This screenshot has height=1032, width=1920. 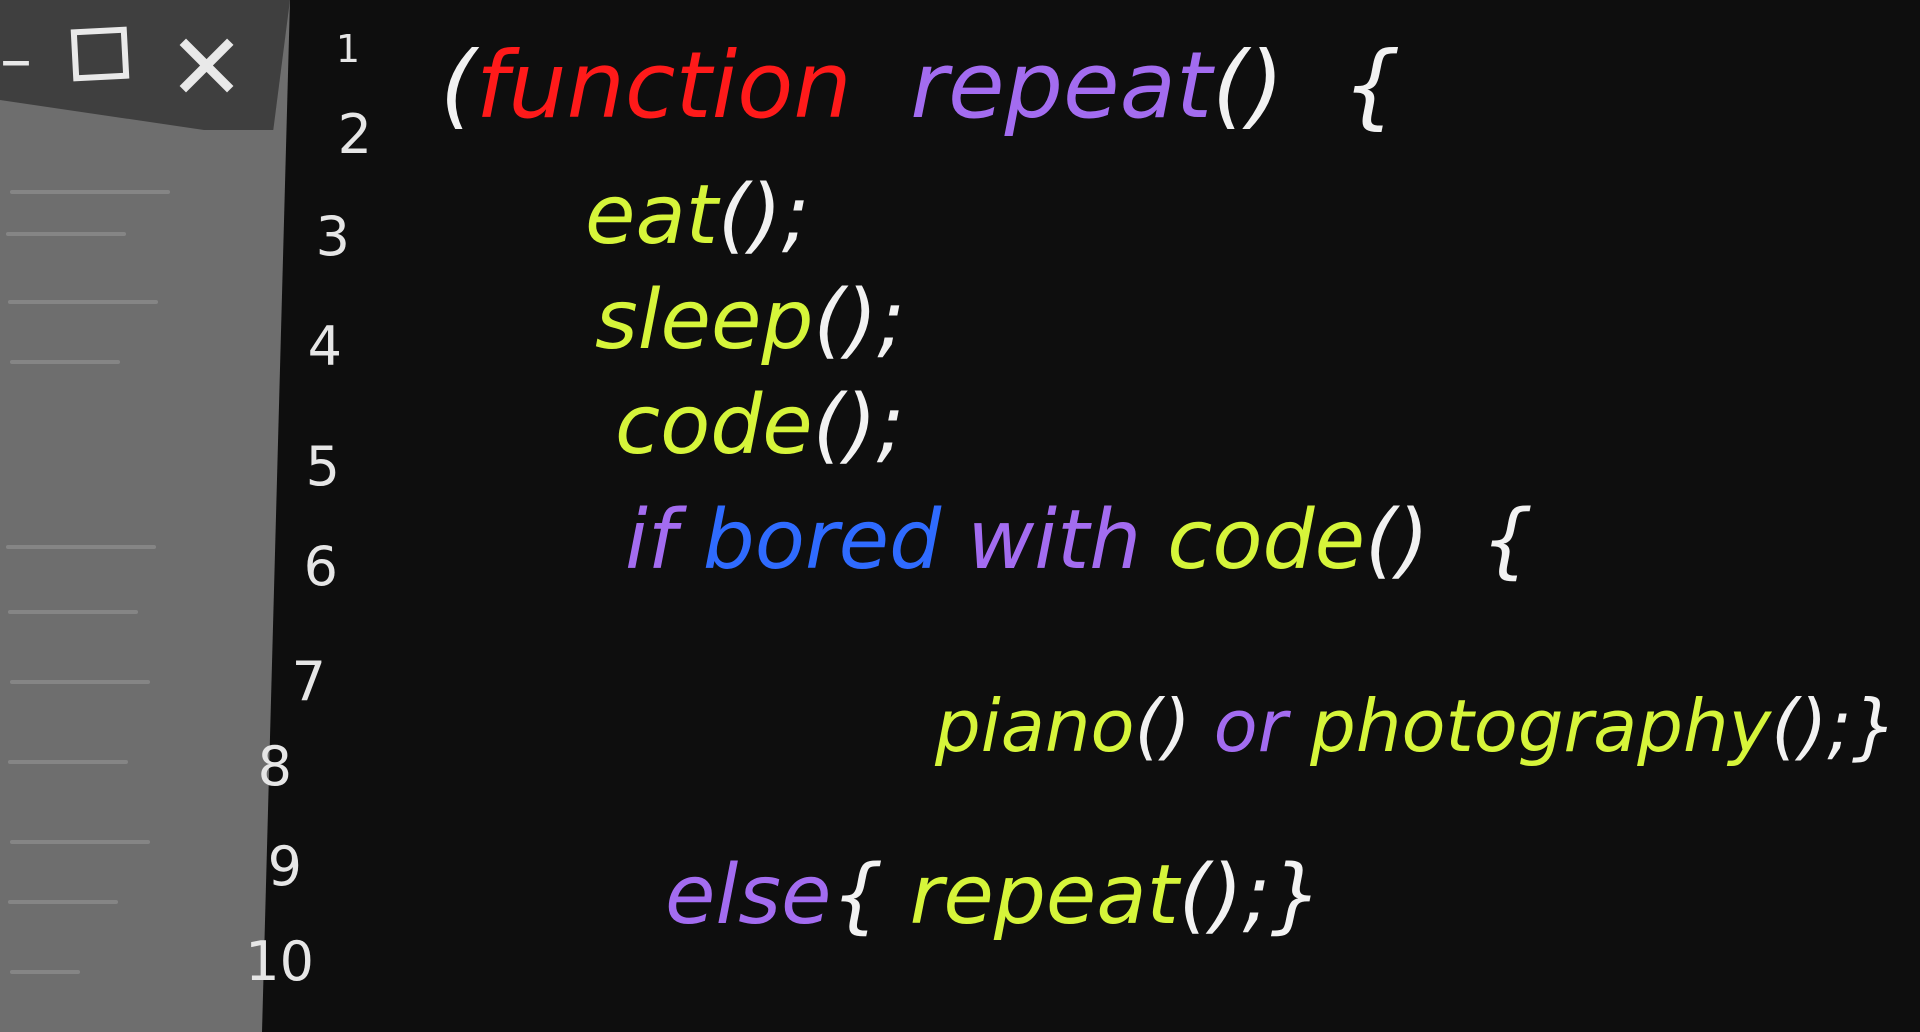 What do you see at coordinates (1262, 726) in the screenshot?
I see `code-token: or` at bounding box center [1262, 726].